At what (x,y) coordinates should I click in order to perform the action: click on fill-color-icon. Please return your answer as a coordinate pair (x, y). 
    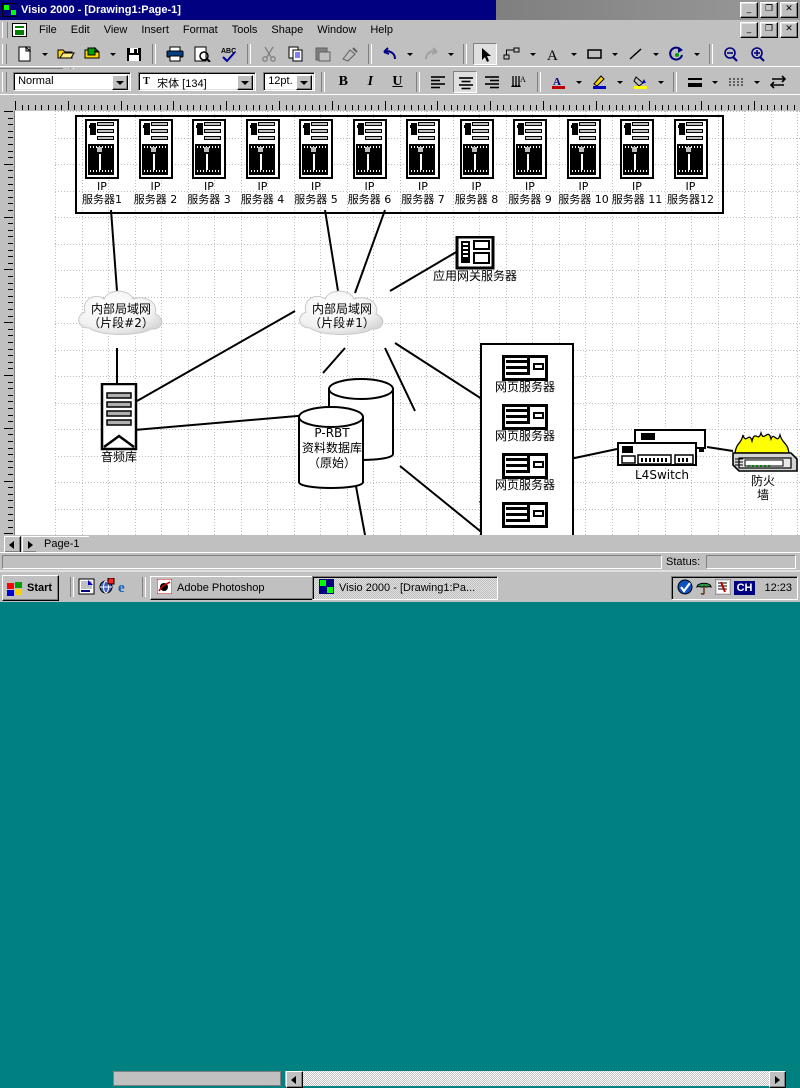
    Looking at the image, I should click on (641, 82).